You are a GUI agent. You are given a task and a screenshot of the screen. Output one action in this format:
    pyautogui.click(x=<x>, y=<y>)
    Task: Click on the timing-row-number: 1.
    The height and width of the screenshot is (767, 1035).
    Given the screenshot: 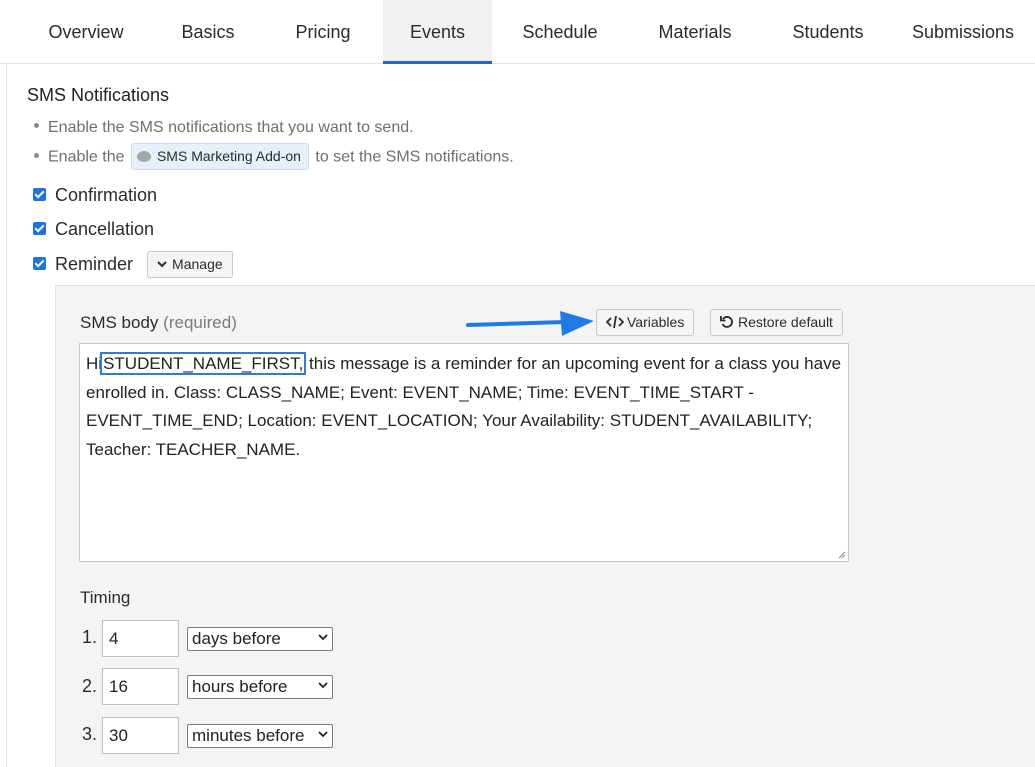 What is the action you would take?
    pyautogui.click(x=90, y=637)
    